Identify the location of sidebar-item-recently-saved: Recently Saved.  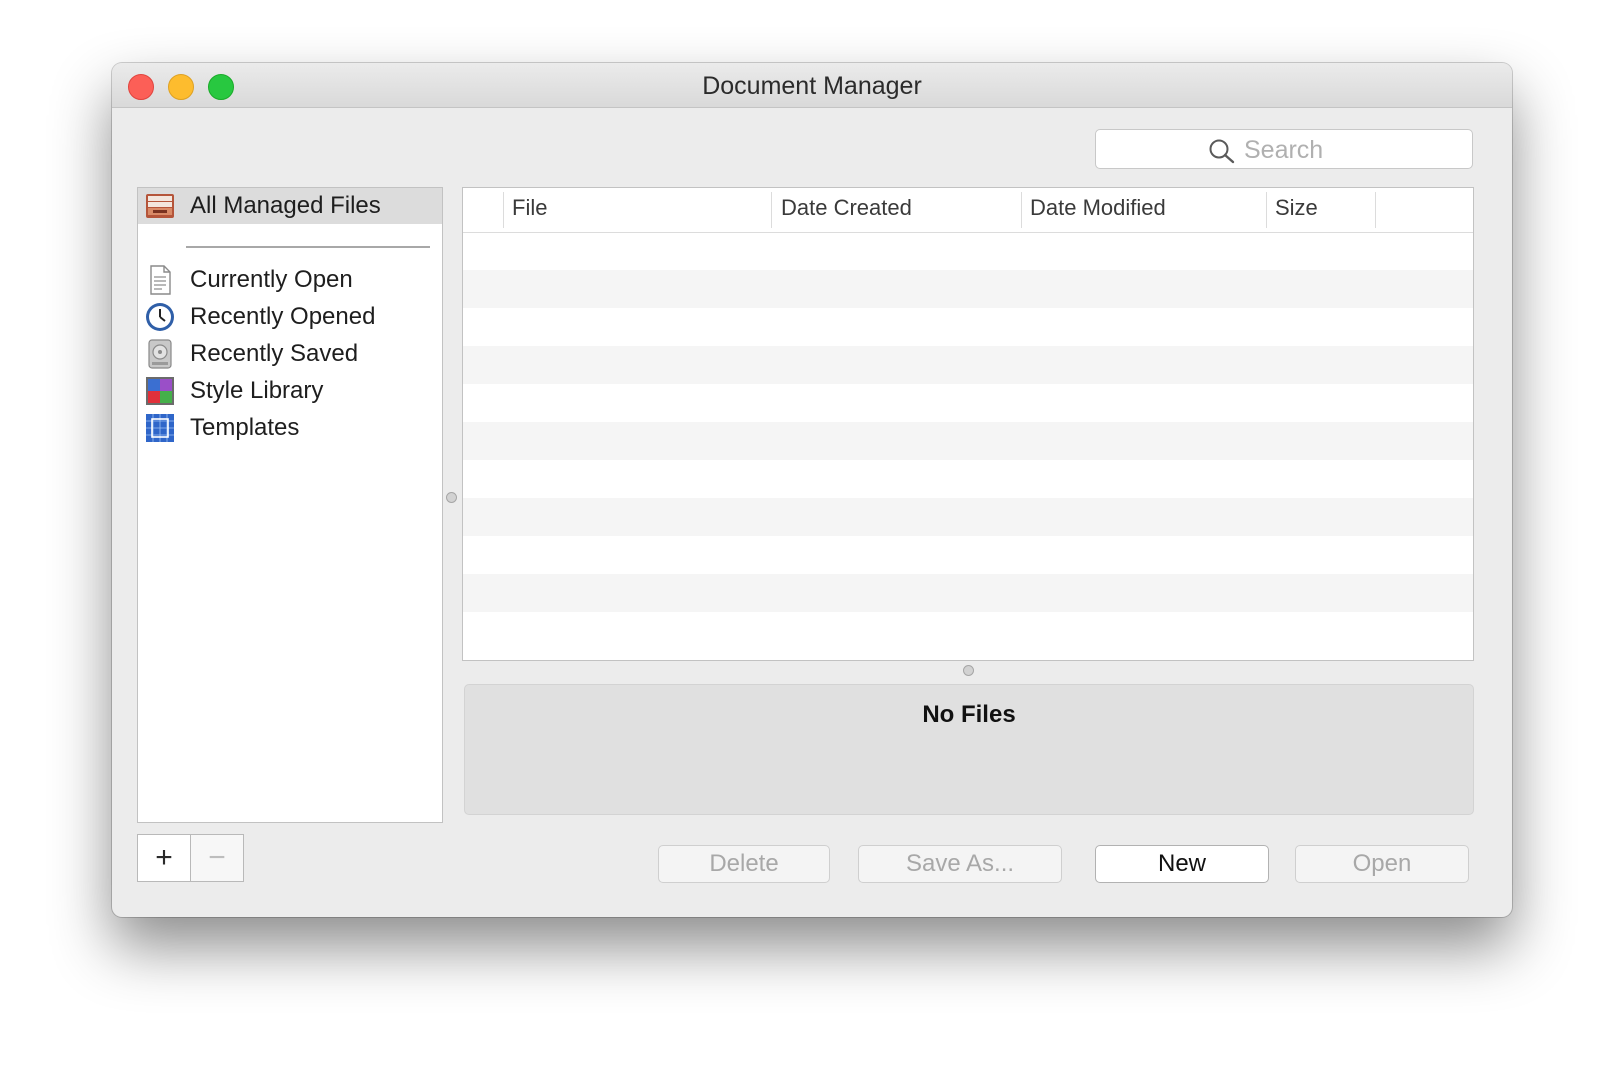
(290, 354).